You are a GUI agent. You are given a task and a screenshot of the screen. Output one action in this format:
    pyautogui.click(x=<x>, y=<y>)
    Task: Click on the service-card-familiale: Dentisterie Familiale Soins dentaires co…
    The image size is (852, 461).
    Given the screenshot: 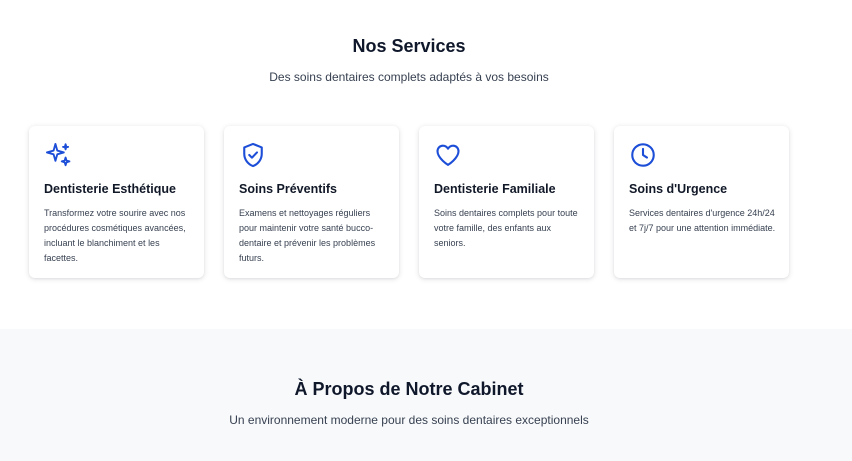 What is the action you would take?
    pyautogui.click(x=506, y=202)
    